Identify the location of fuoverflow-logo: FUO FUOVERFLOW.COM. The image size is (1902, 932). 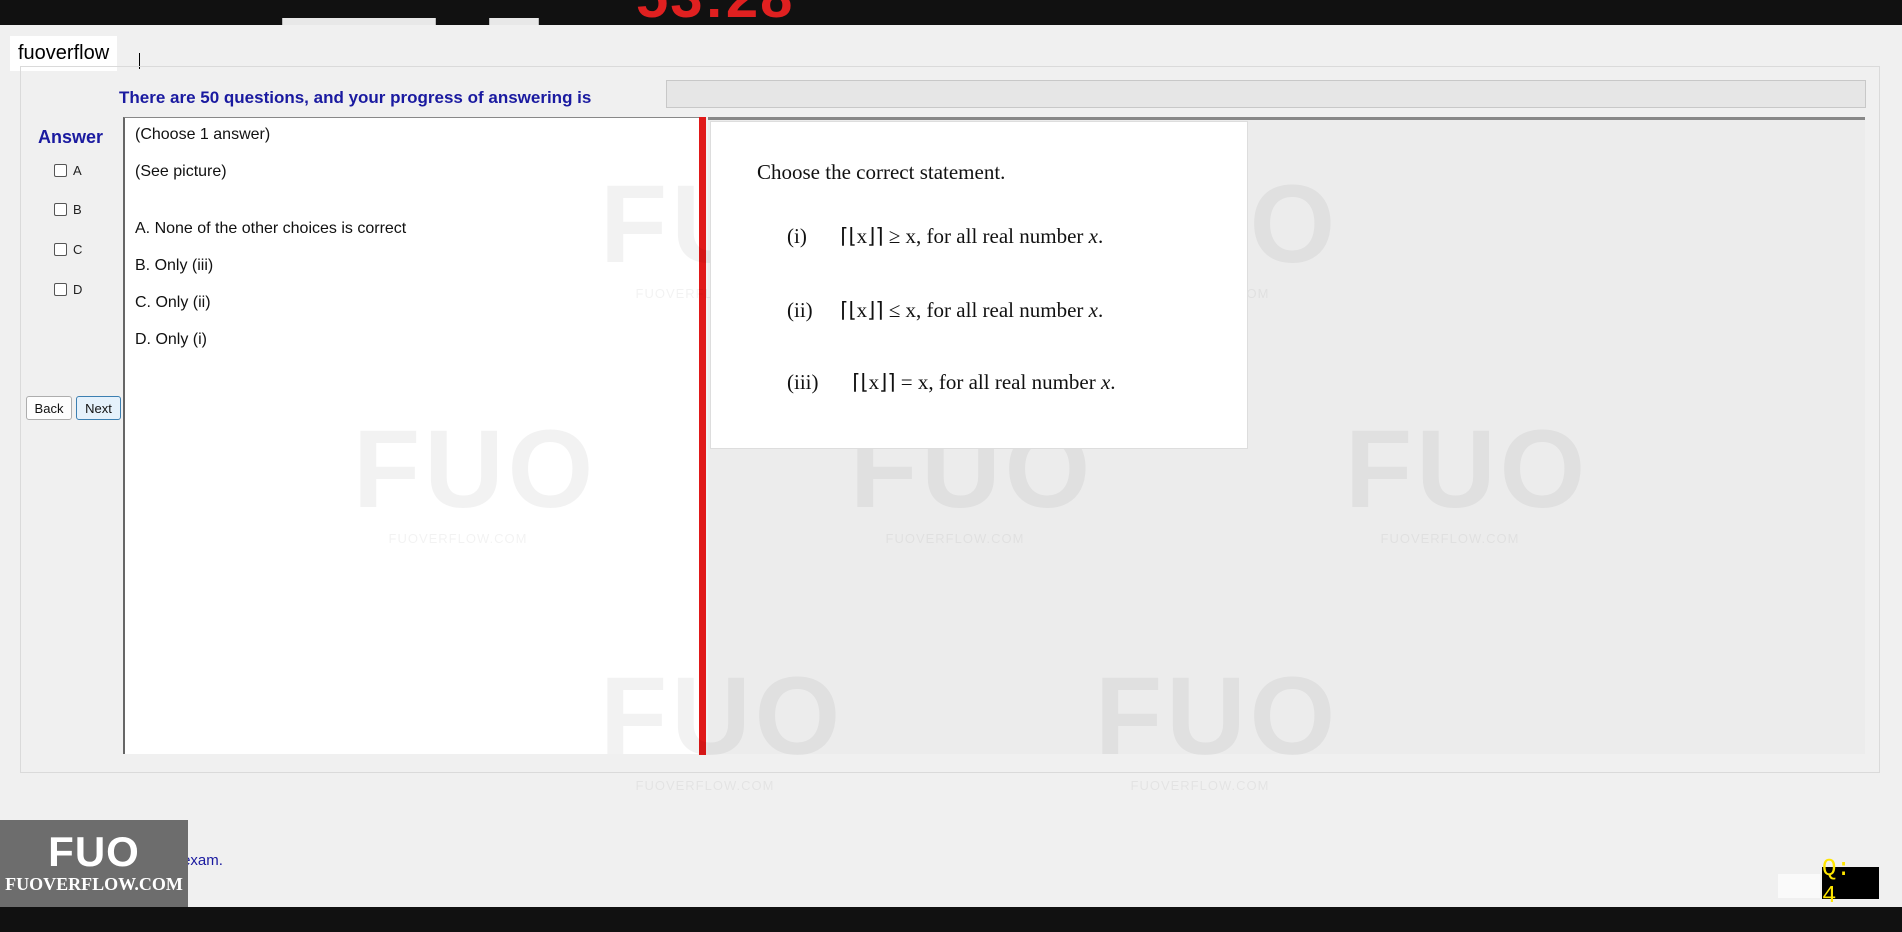
(94, 863).